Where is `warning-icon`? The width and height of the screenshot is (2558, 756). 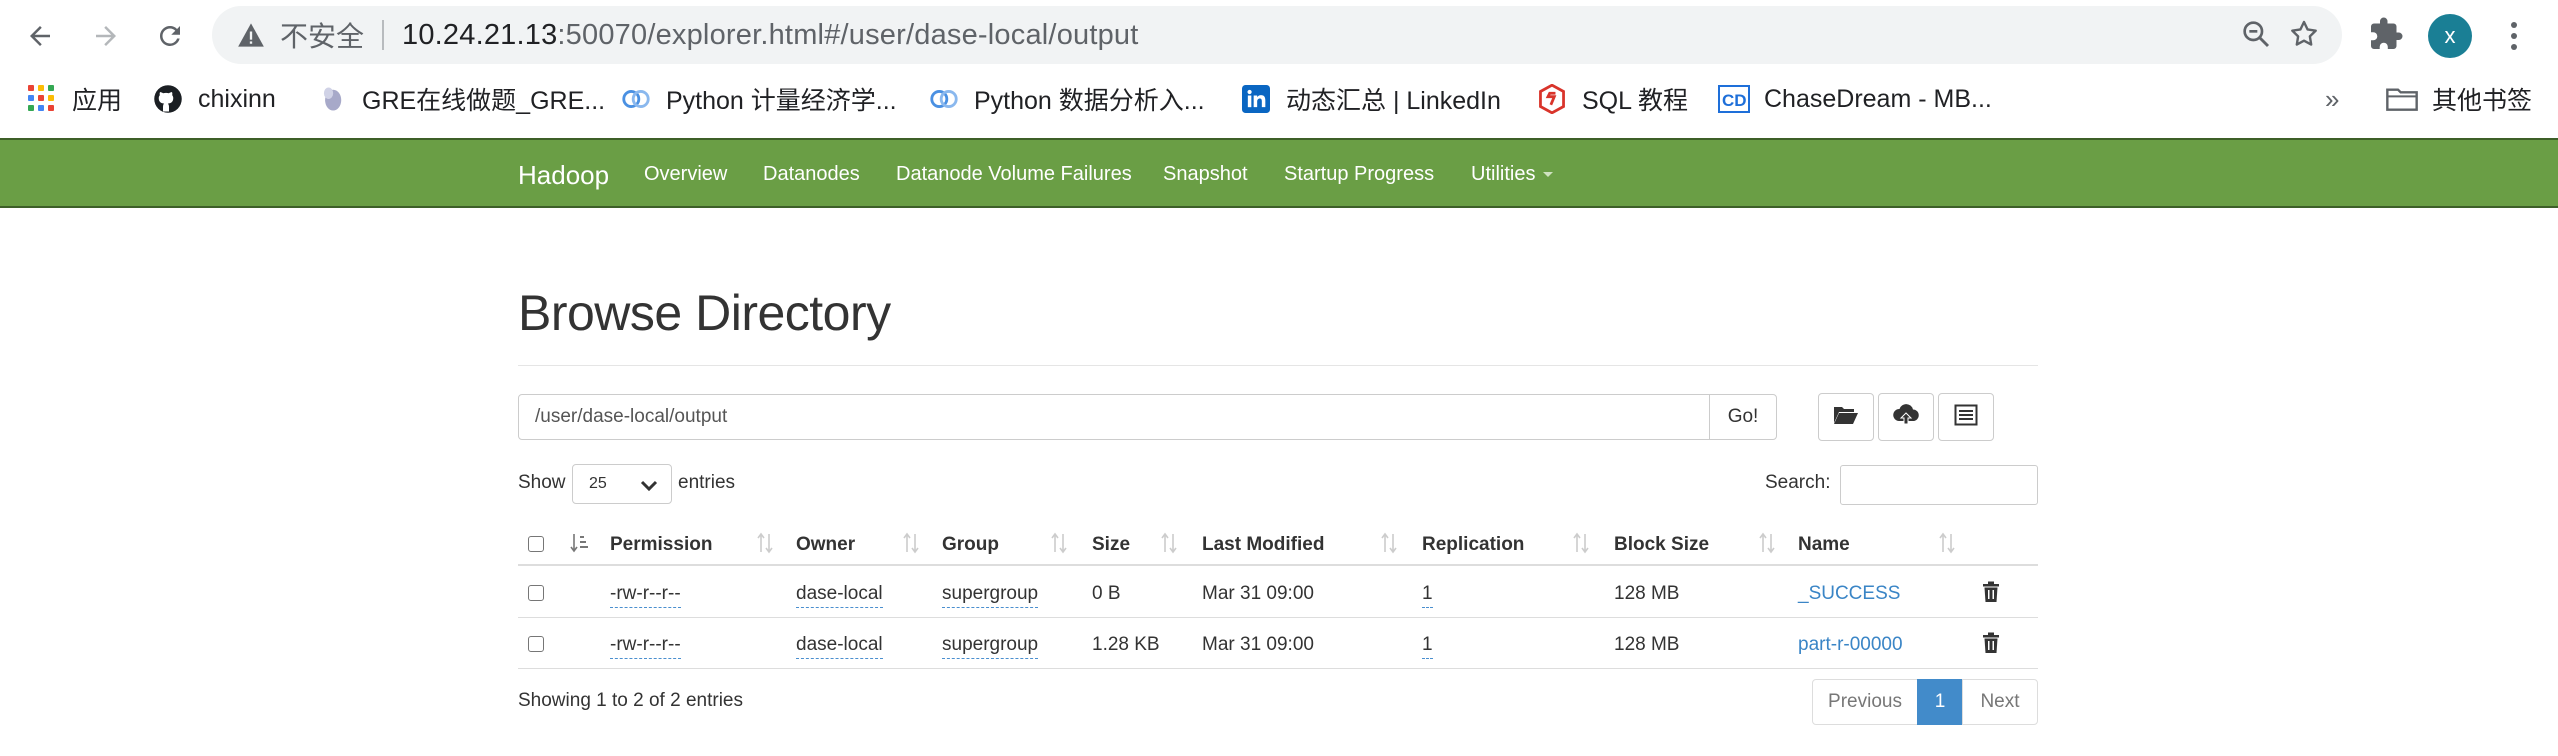
warning-icon is located at coordinates (251, 35).